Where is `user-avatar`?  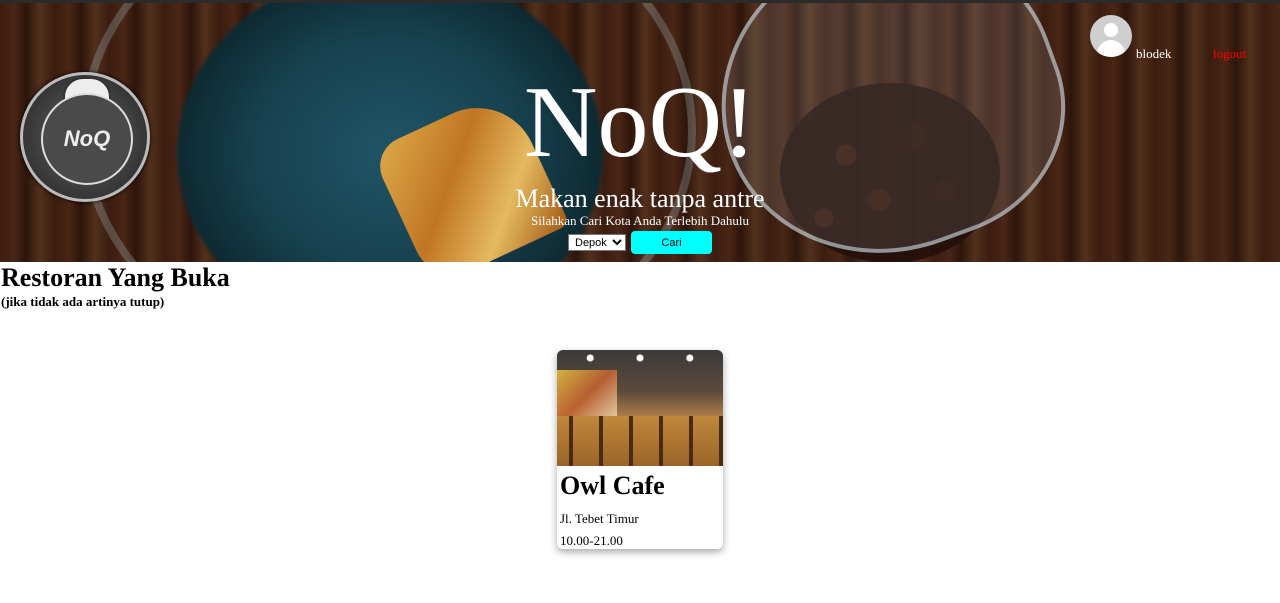 user-avatar is located at coordinates (1111, 36).